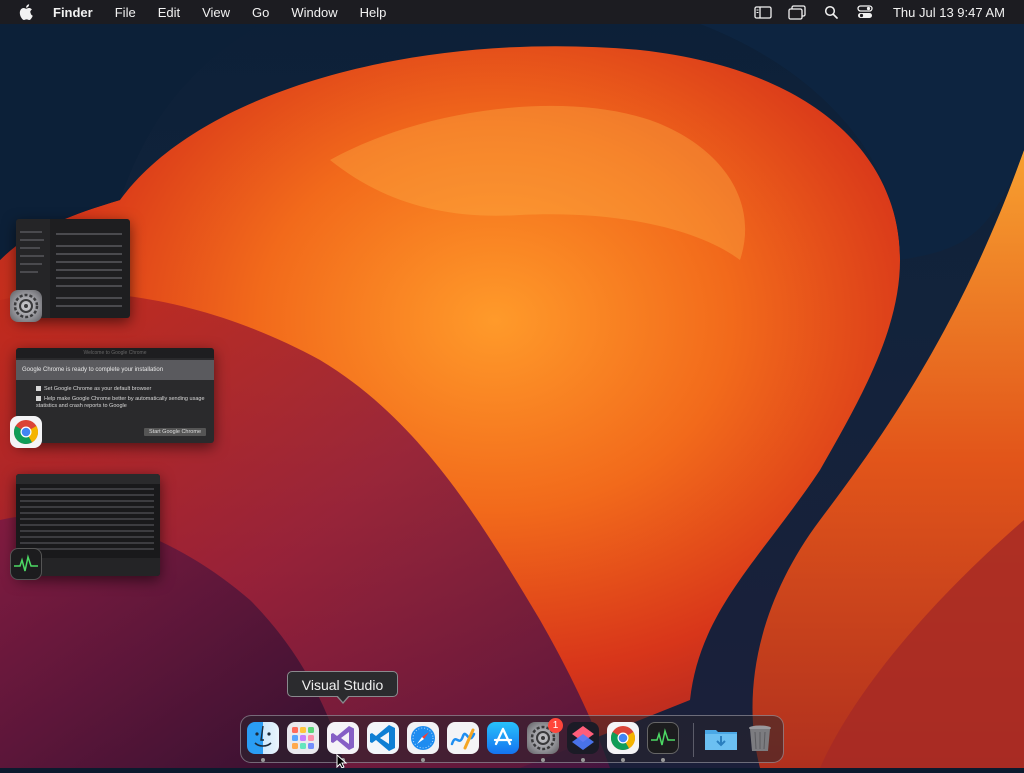  I want to click on mouse-cursor-icon, so click(342, 763).